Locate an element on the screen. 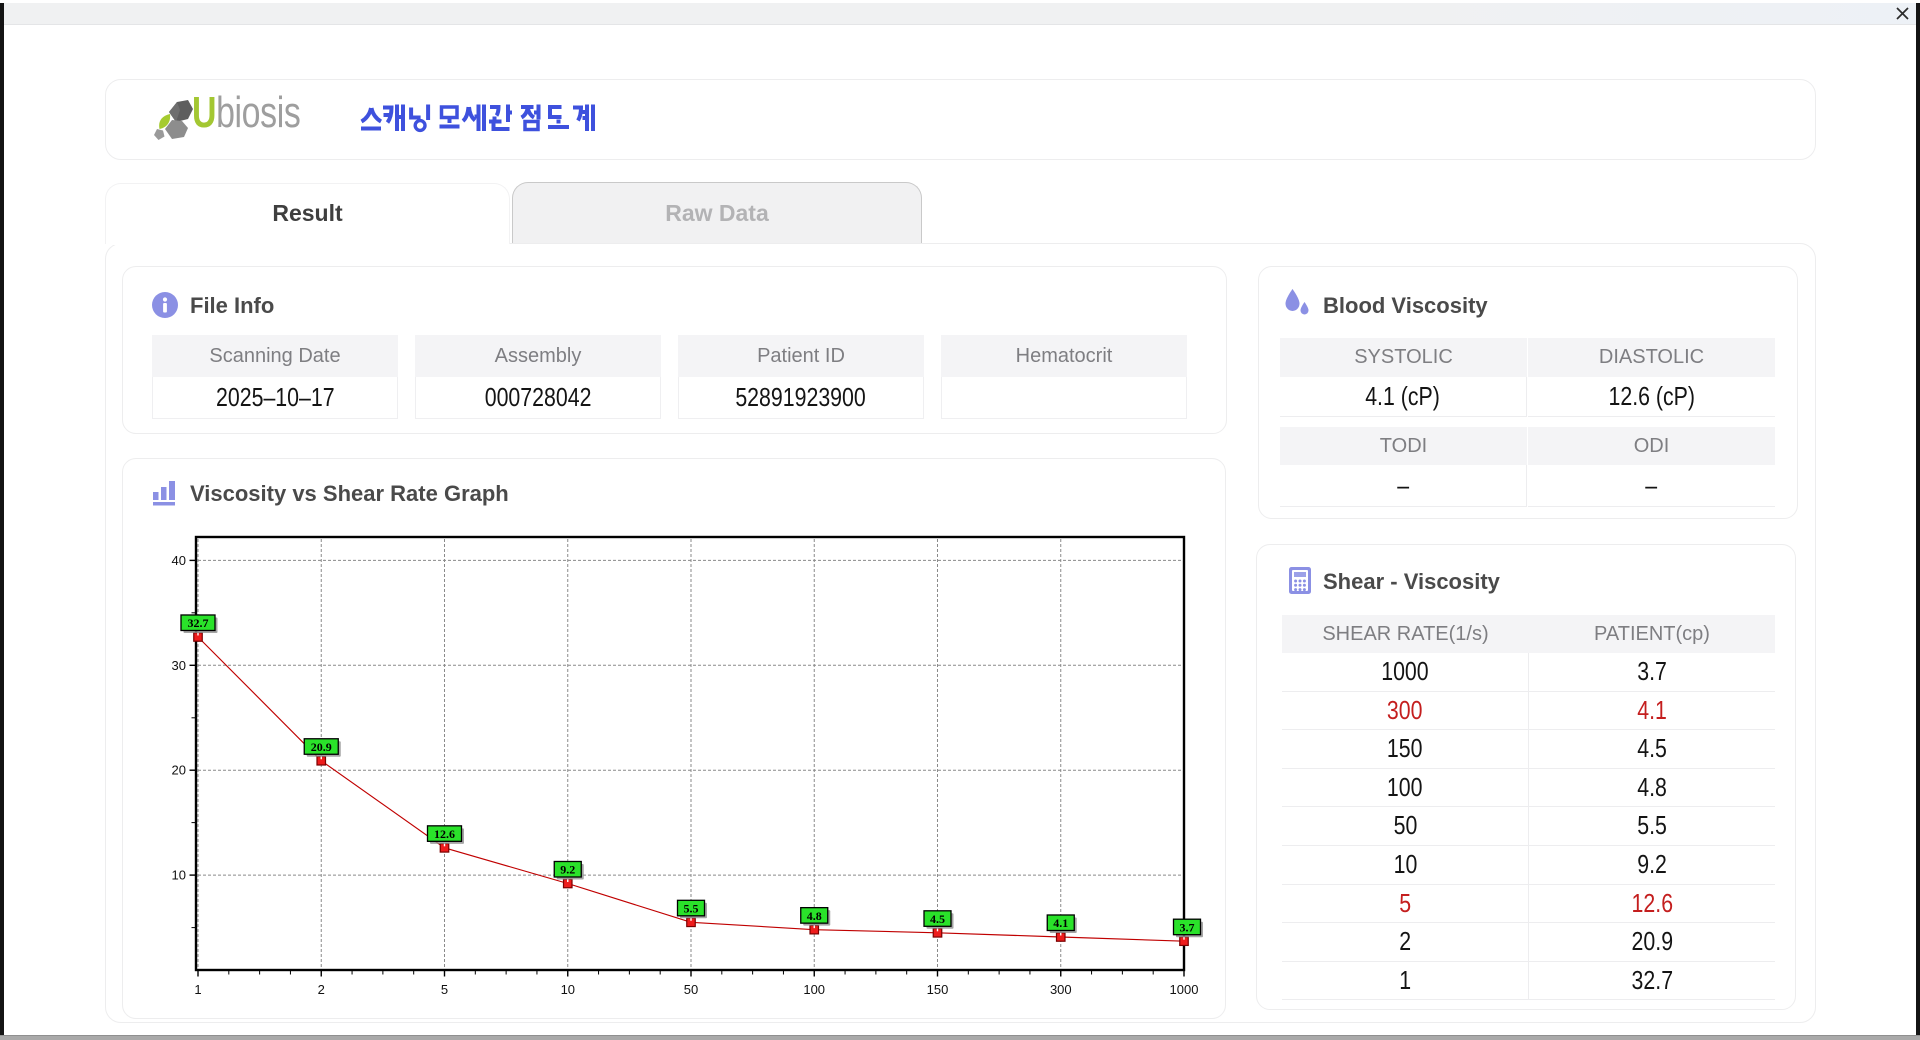  svg-text: 12.6 is located at coordinates (444, 834).